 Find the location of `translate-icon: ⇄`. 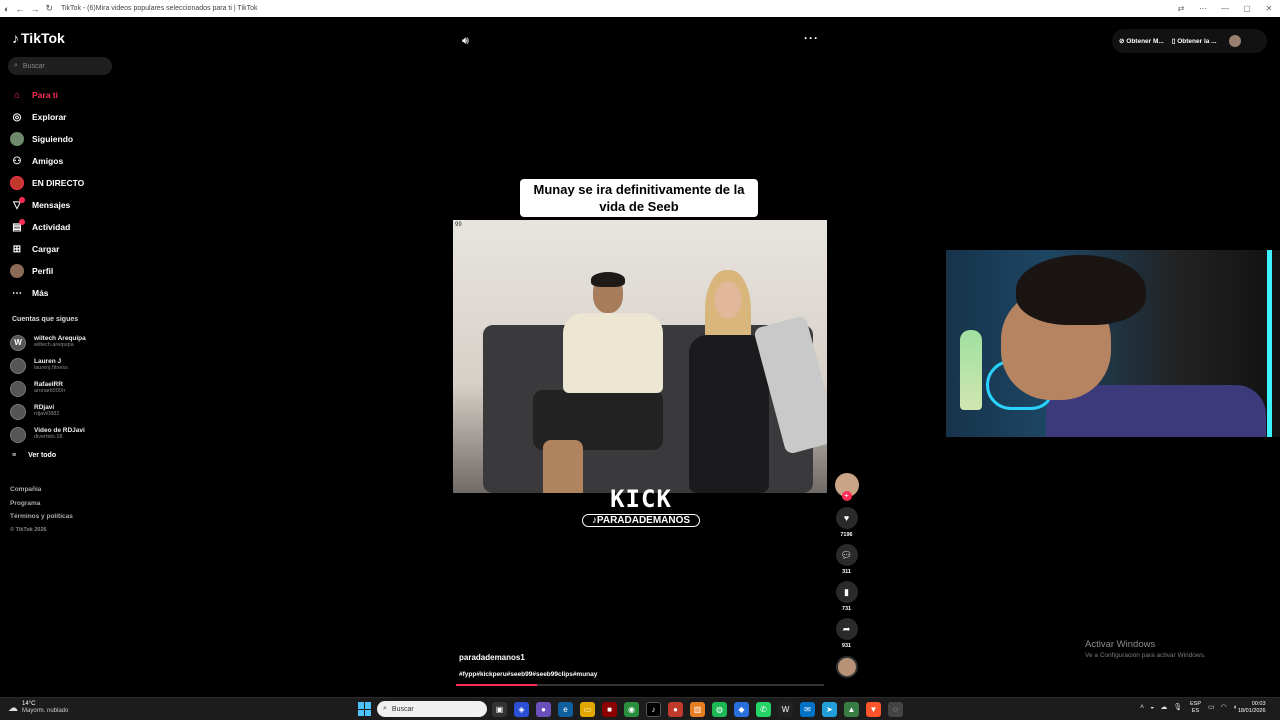

translate-icon: ⇄ is located at coordinates (1181, 8).